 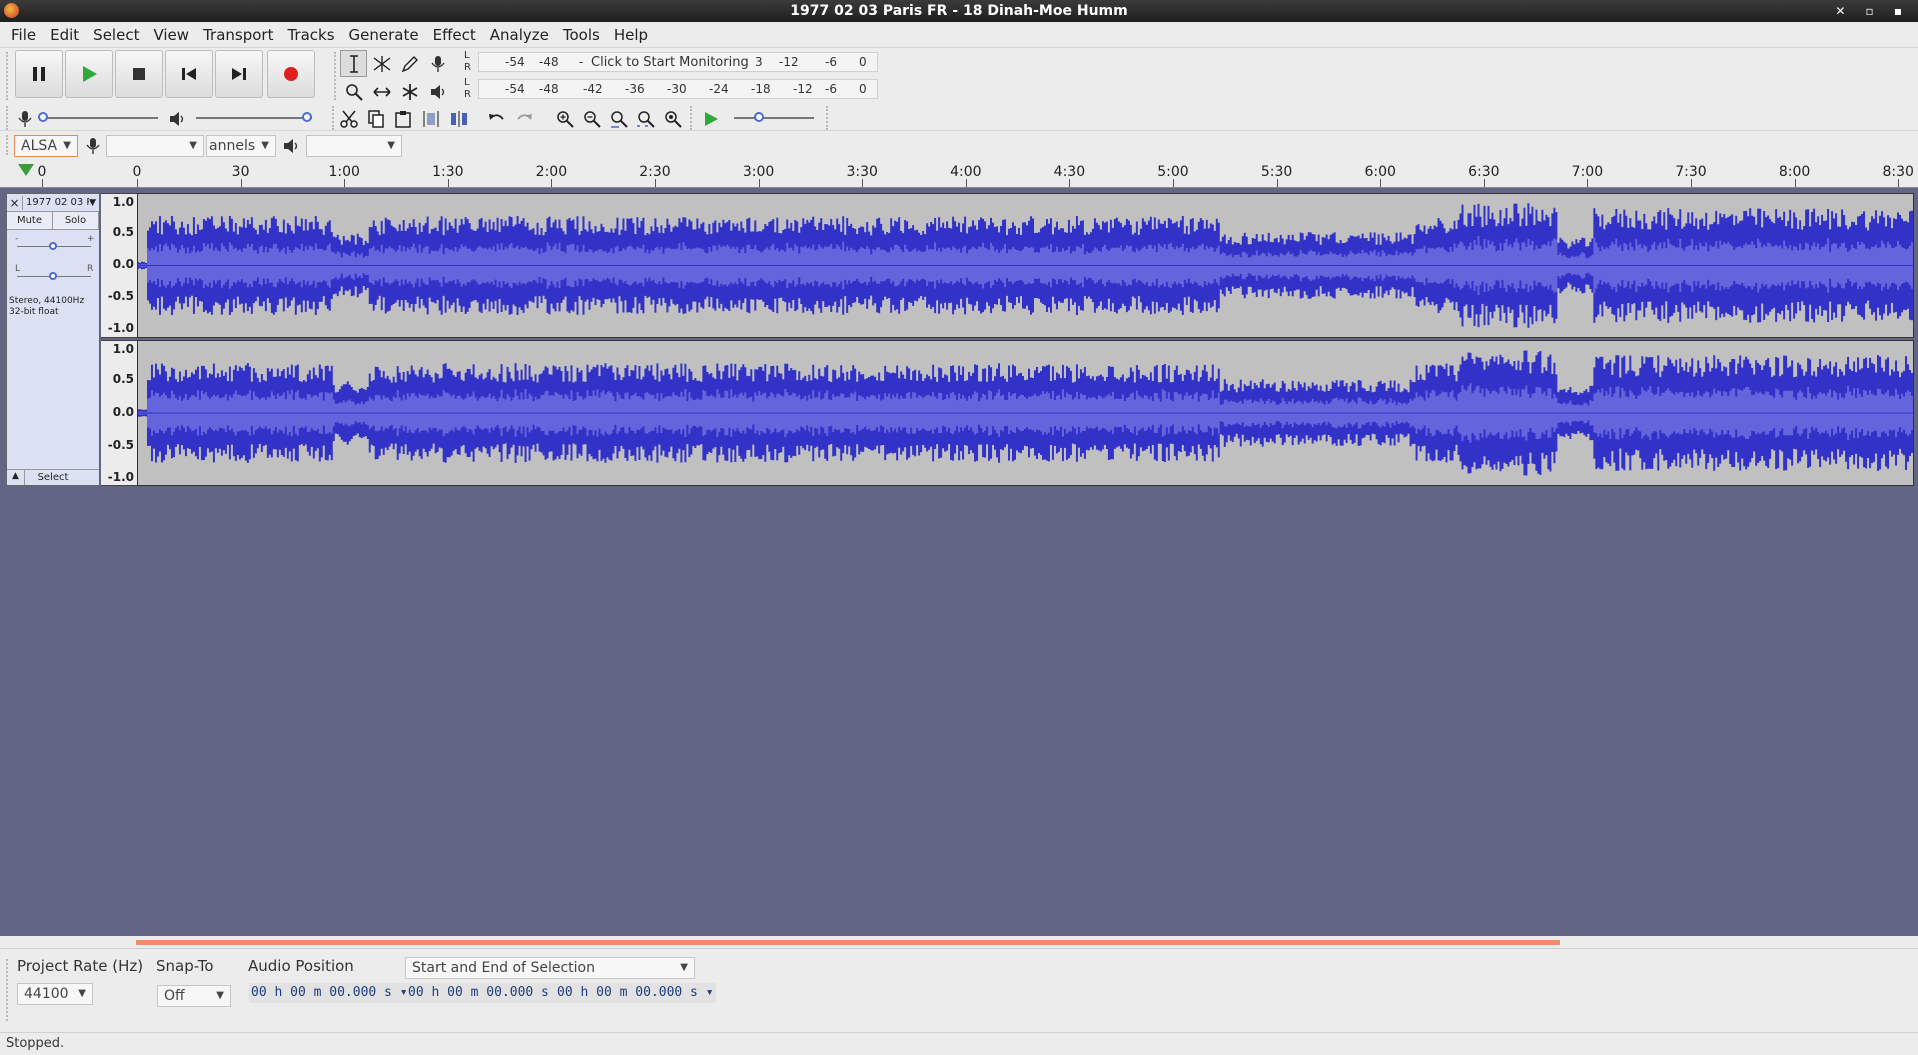 What do you see at coordinates (646, 119) in the screenshot?
I see `fit-project-button` at bounding box center [646, 119].